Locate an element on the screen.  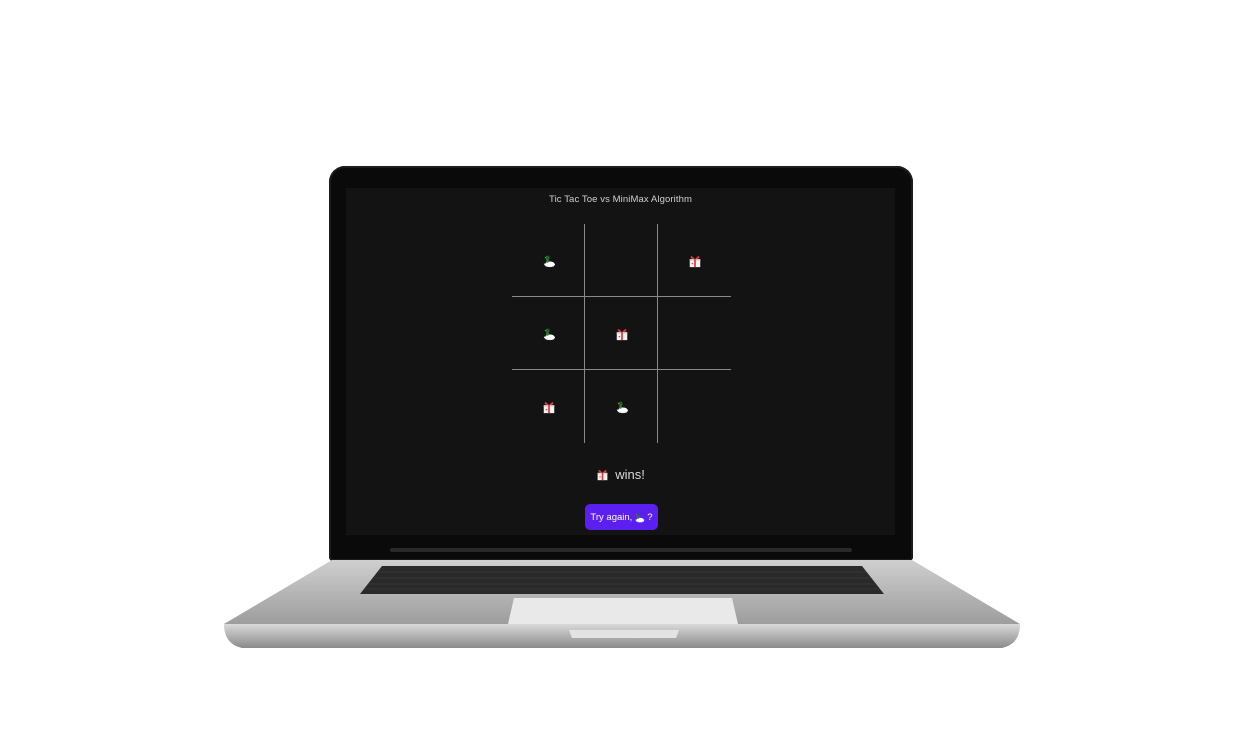
game-board is located at coordinates (621, 333).